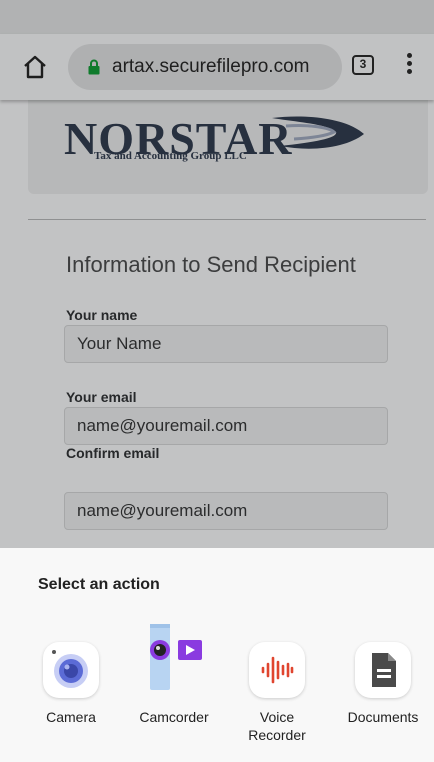  I want to click on voice-recorder-label: Voice Recorder, so click(277, 726).